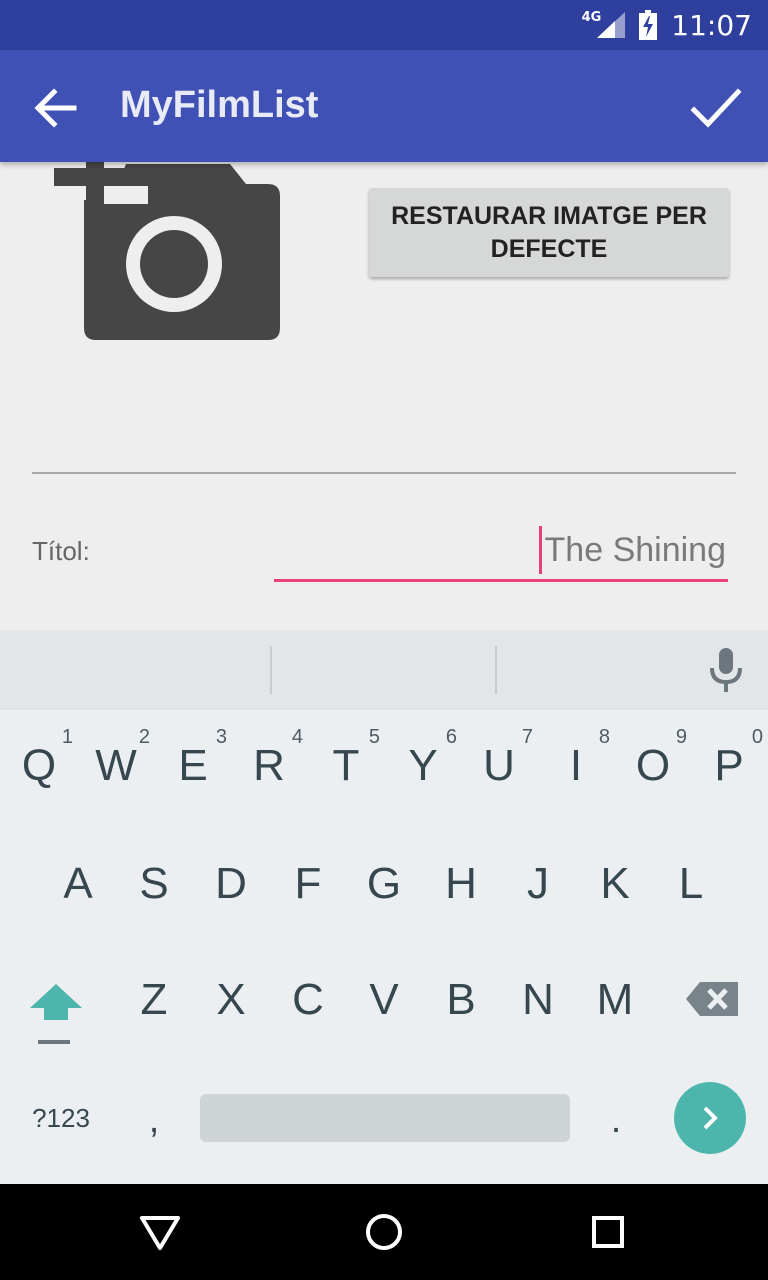 Image resolution: width=768 pixels, height=1280 pixels. Describe the element at coordinates (451, 737) in the screenshot. I see `key-hint: 6` at that location.